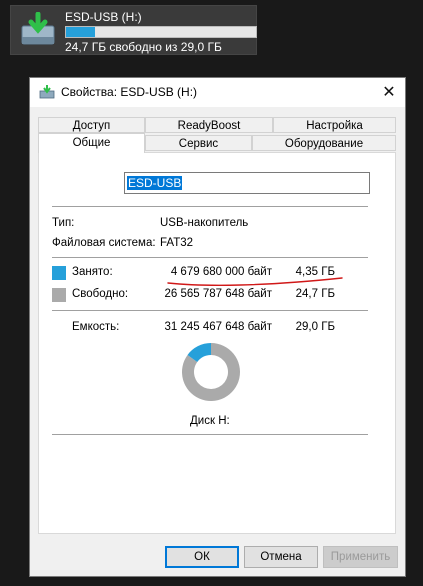  What do you see at coordinates (59, 295) in the screenshot?
I see `free-space-swatch` at bounding box center [59, 295].